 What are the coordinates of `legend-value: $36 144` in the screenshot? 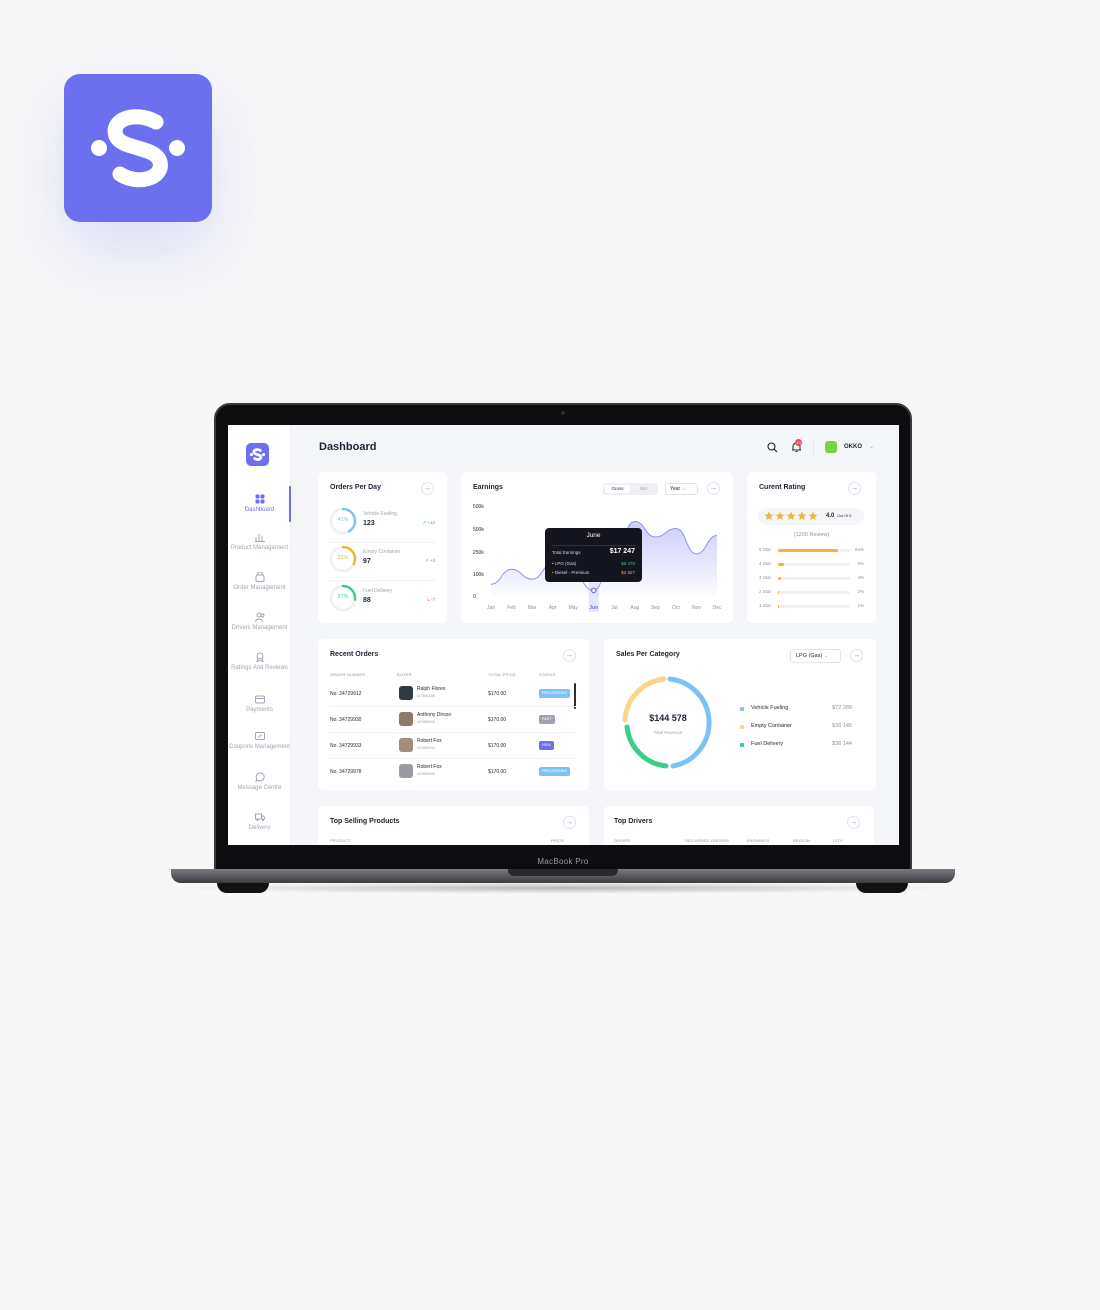 It's located at (842, 744).